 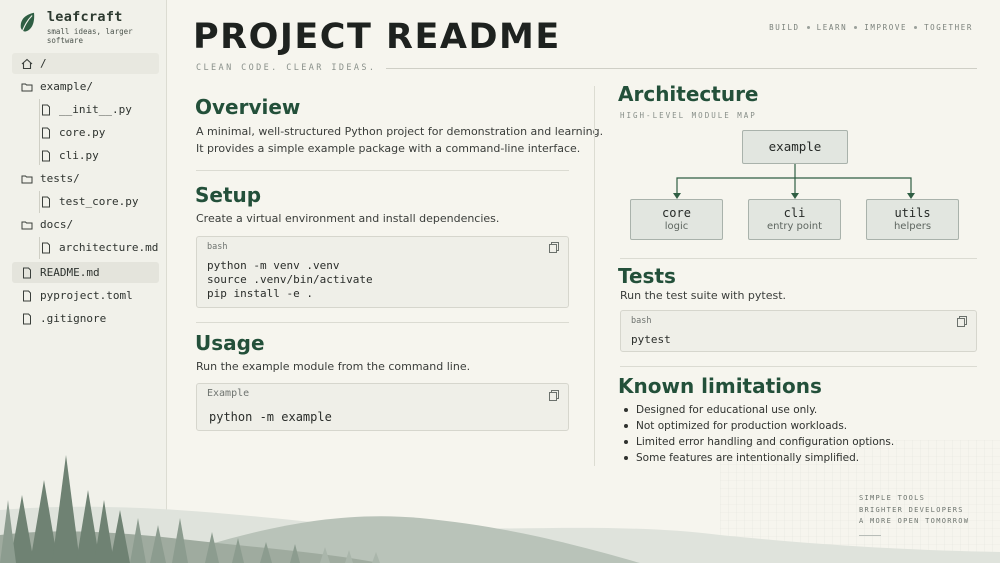 I want to click on tests-text: Run the test suite with pytest., so click(x=703, y=295).